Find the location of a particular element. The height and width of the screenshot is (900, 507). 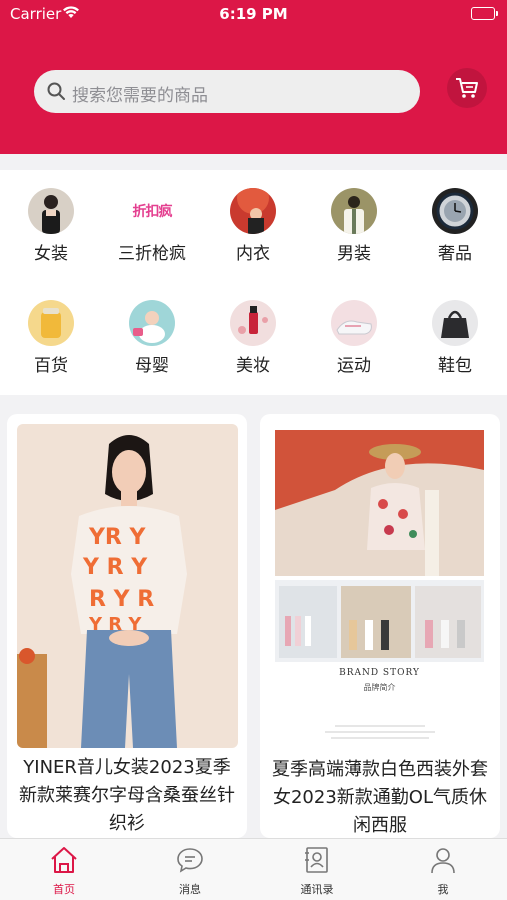

search-placeholder: 搜索您需要的商品 is located at coordinates (140, 96).